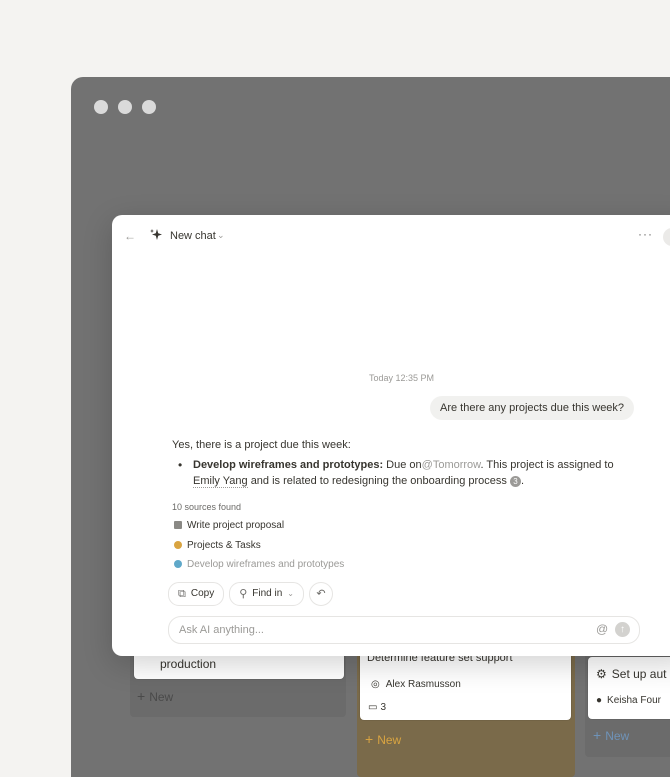 Image resolution: width=670 pixels, height=777 pixels. What do you see at coordinates (182, 594) in the screenshot?
I see `copy-icon: ⧉` at bounding box center [182, 594].